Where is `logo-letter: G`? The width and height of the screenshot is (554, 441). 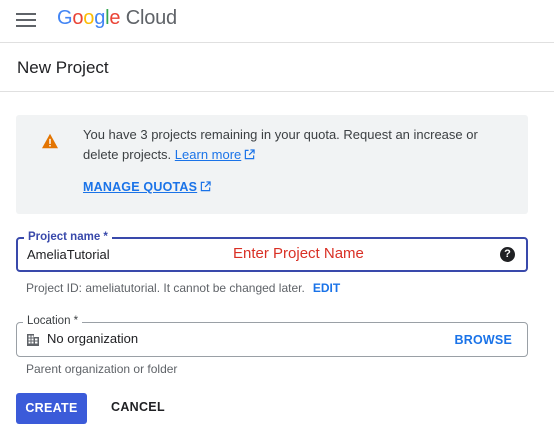 logo-letter: G is located at coordinates (65, 18).